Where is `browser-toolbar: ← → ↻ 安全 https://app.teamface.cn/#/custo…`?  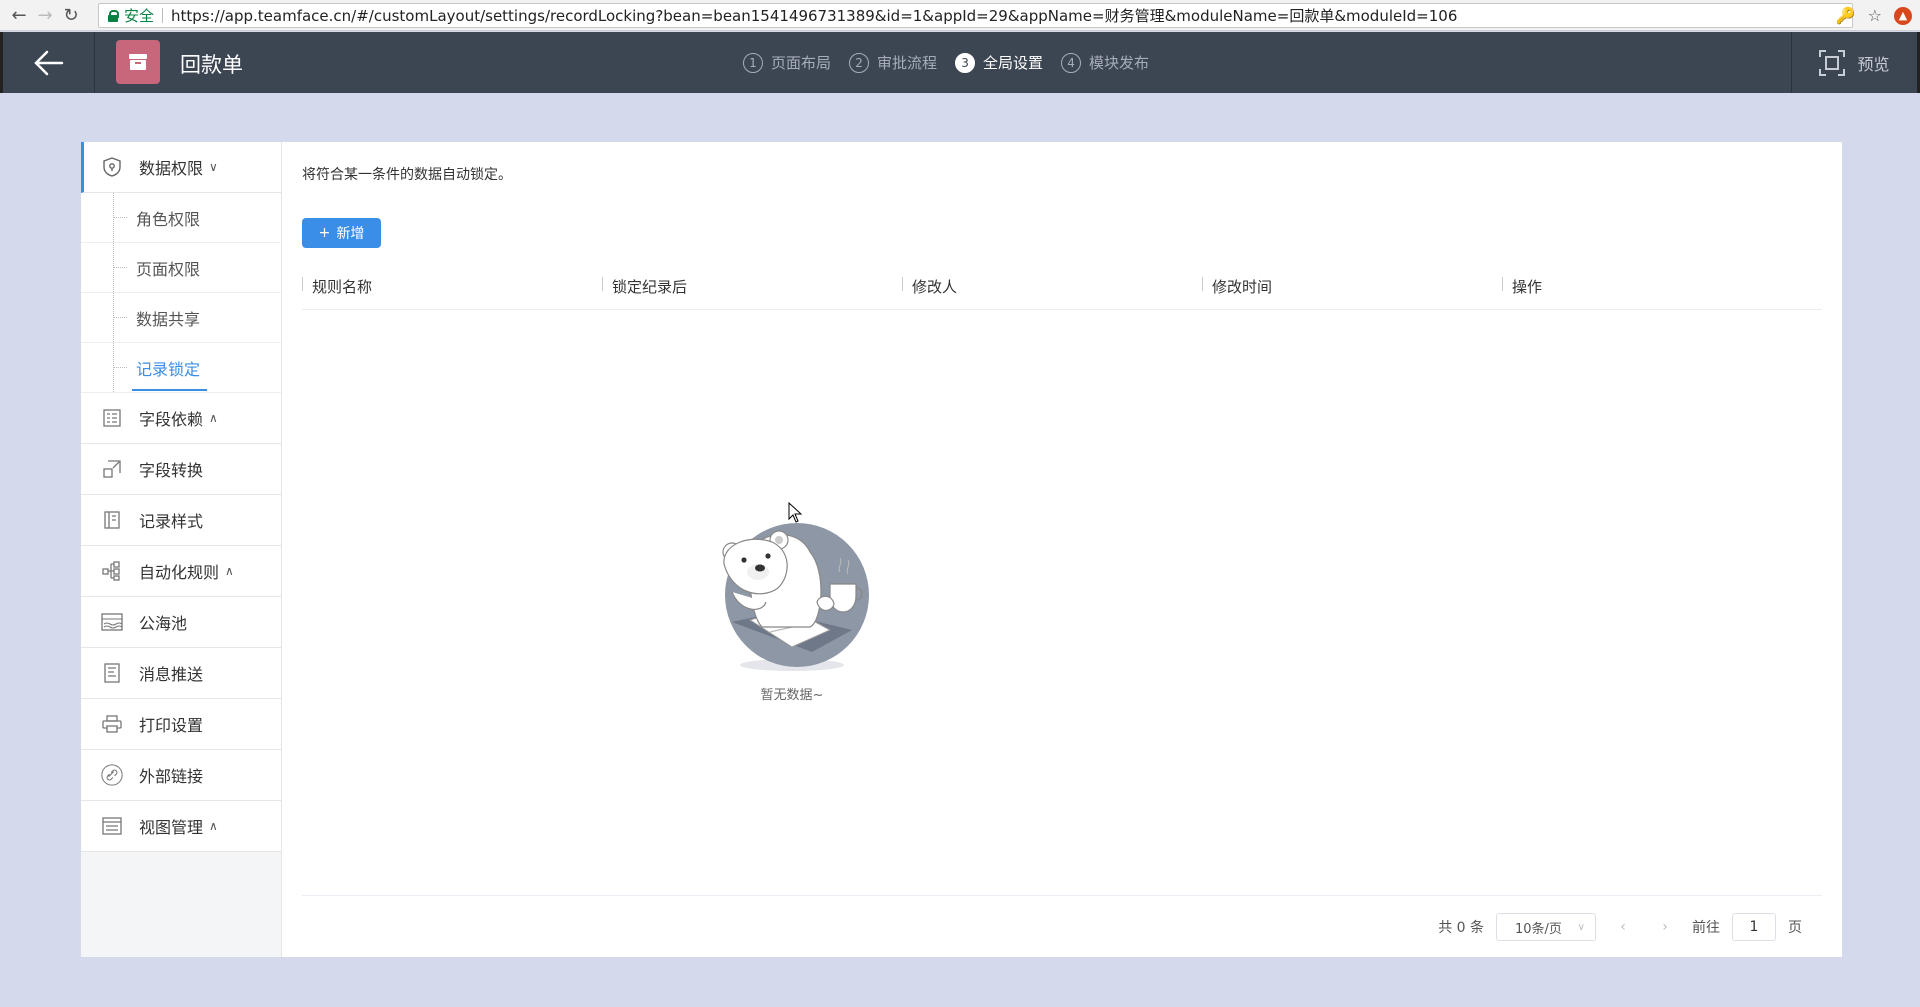 browser-toolbar: ← → ↻ 安全 https://app.teamface.cn/#/custo… is located at coordinates (960, 15).